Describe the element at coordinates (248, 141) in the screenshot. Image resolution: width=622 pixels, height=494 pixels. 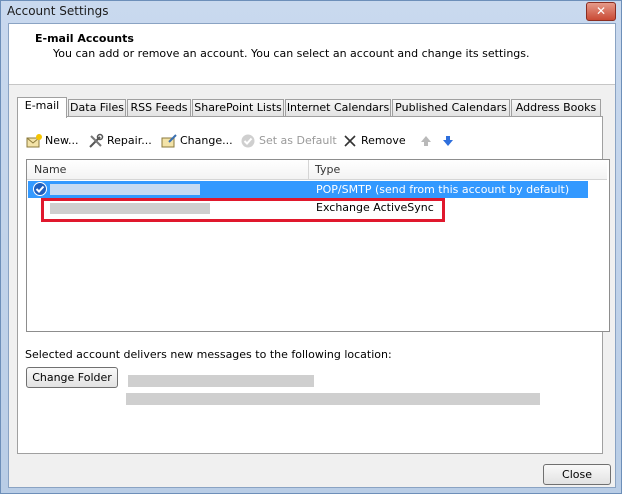
I see `checkmark-circle-icon` at that location.